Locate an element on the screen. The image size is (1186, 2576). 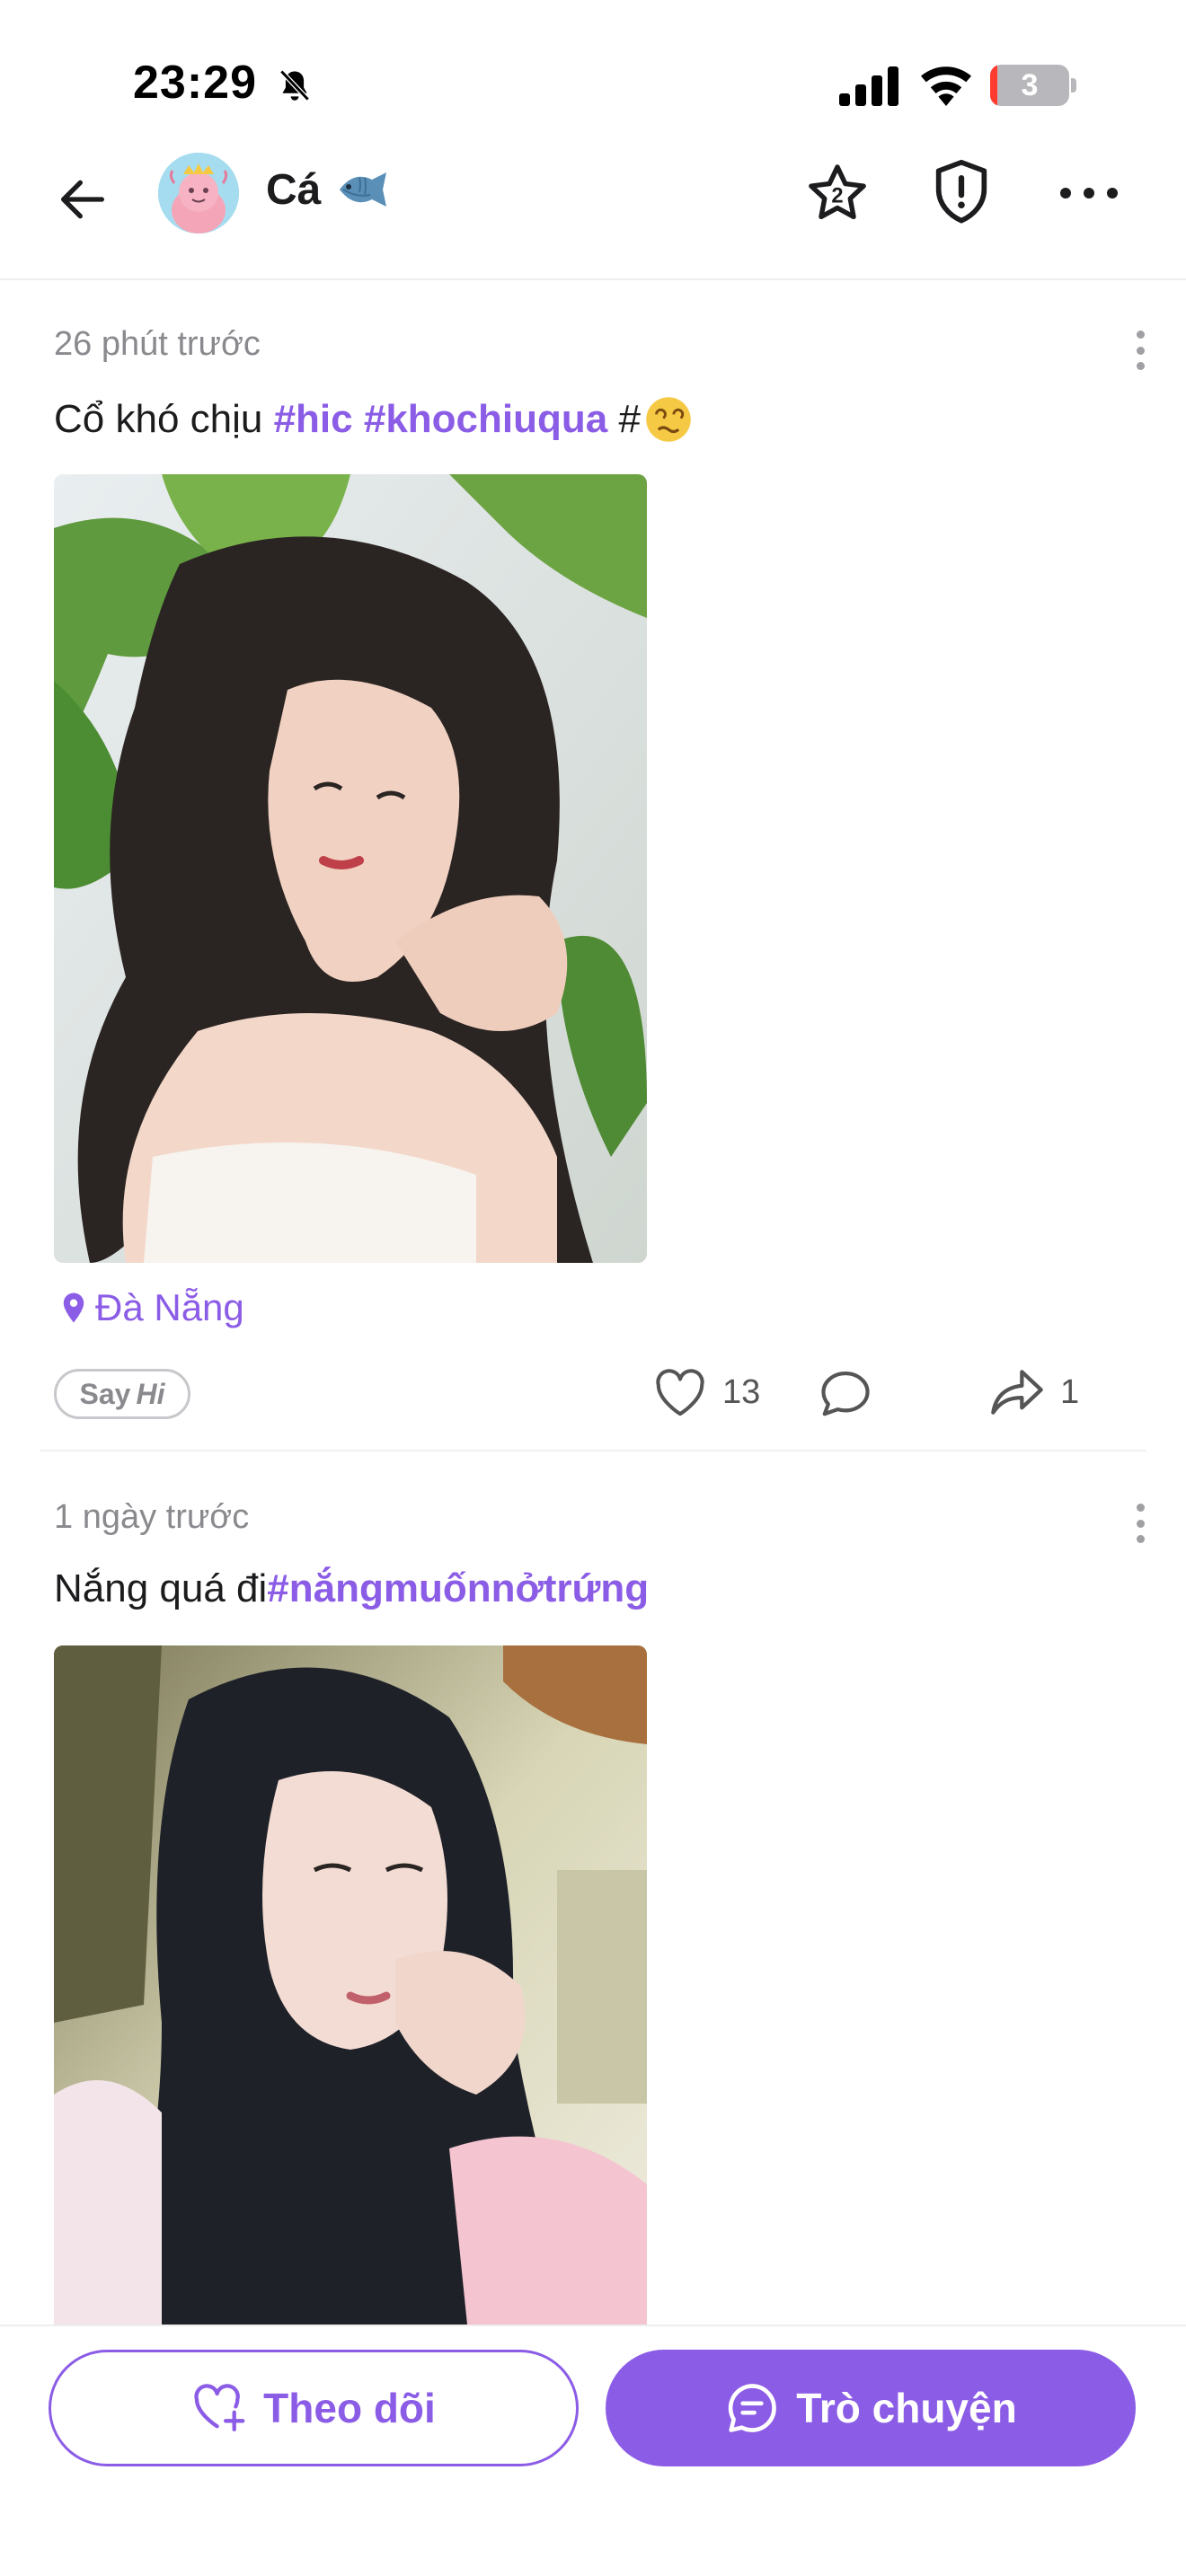
avatar-image is located at coordinates (198, 193).